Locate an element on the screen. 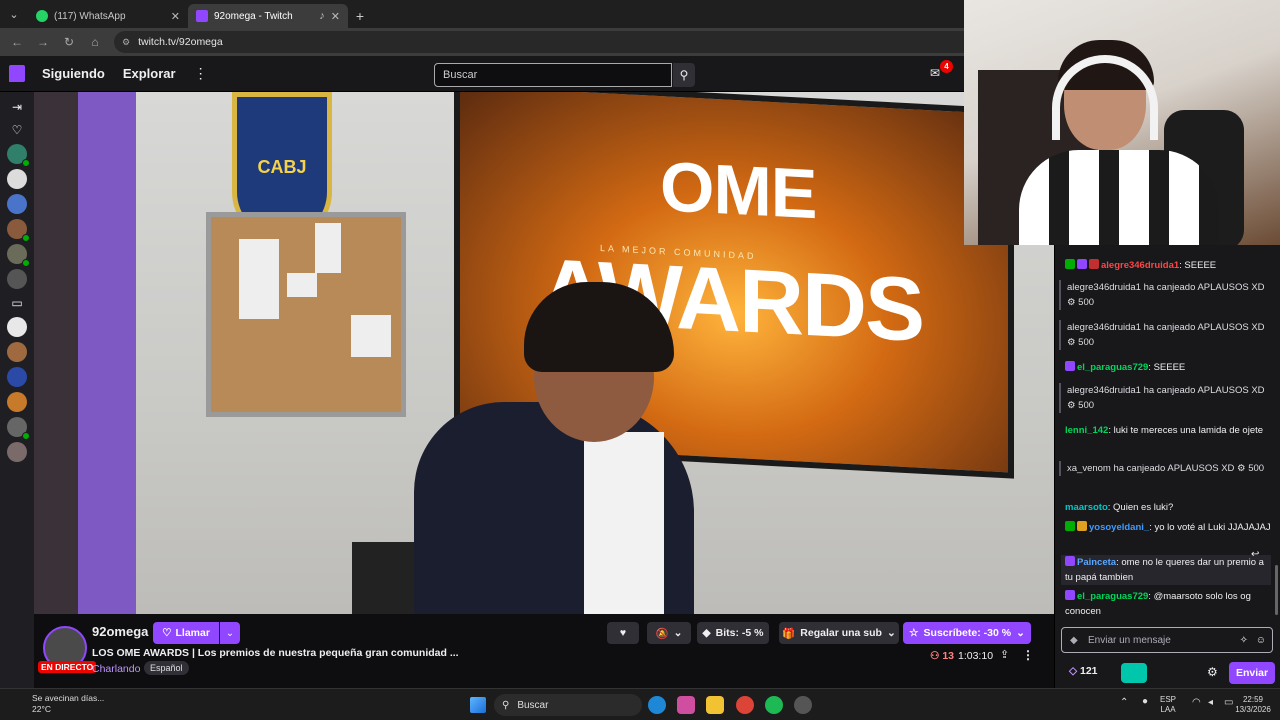  tray-chevron-icon: ⌃ is located at coordinates (1124, 703).